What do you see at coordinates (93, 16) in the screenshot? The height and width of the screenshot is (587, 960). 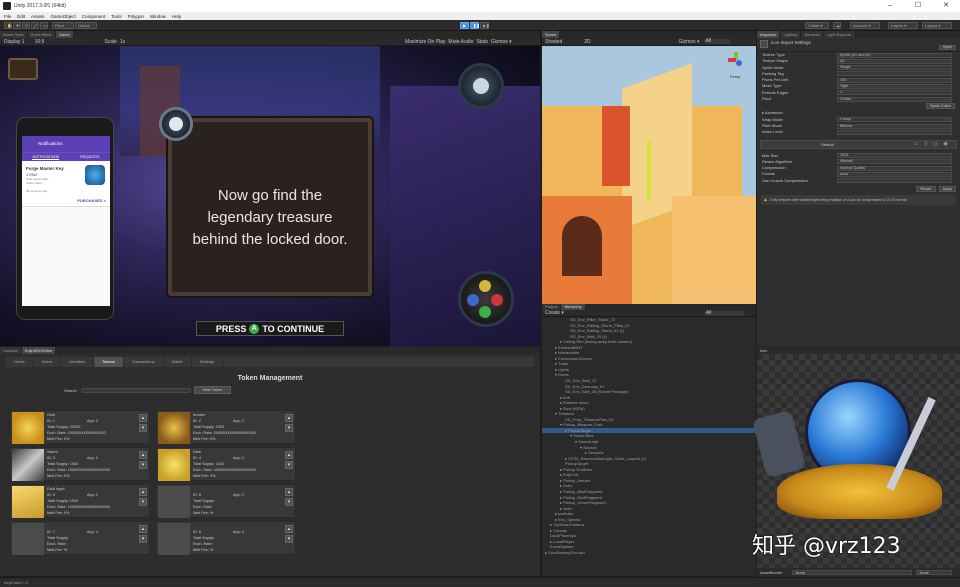 I see `menu-component: Component` at bounding box center [93, 16].